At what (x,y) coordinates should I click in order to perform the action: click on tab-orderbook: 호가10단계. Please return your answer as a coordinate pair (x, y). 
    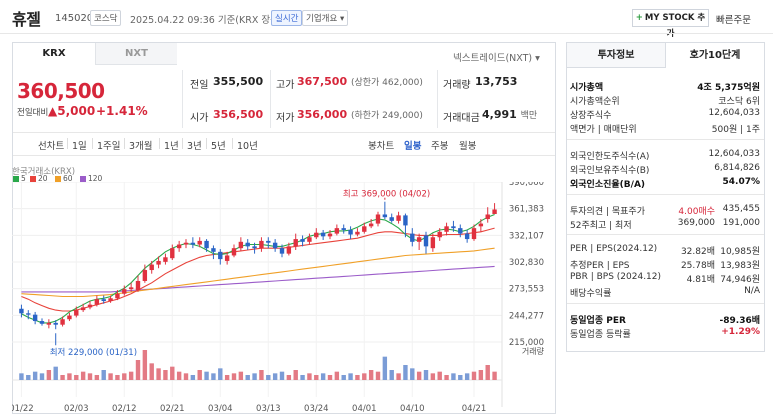
    Looking at the image, I should click on (714, 55).